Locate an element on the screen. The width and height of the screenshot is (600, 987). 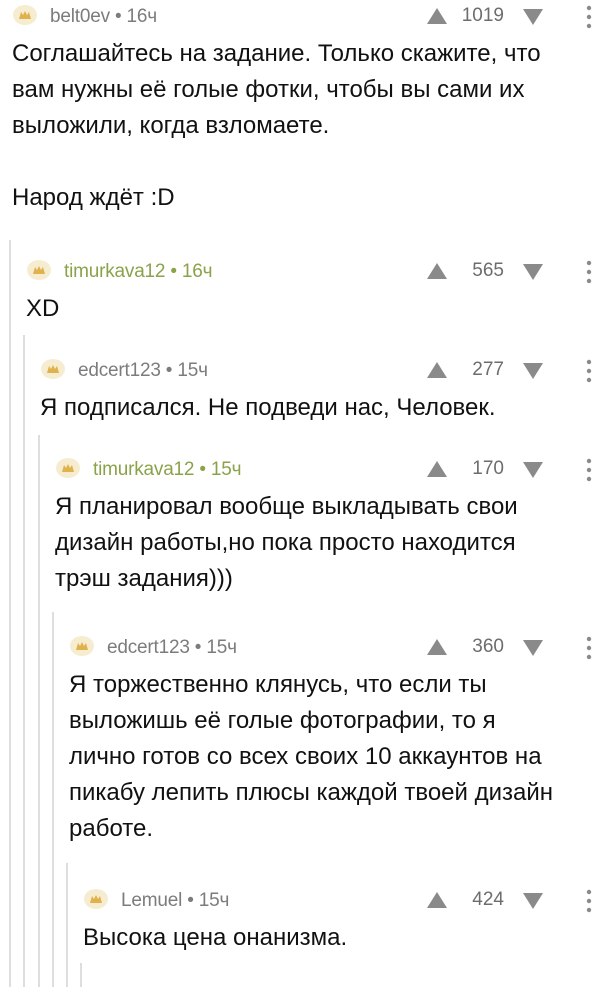
comment-line: трэш задания))) is located at coordinates (144, 578).